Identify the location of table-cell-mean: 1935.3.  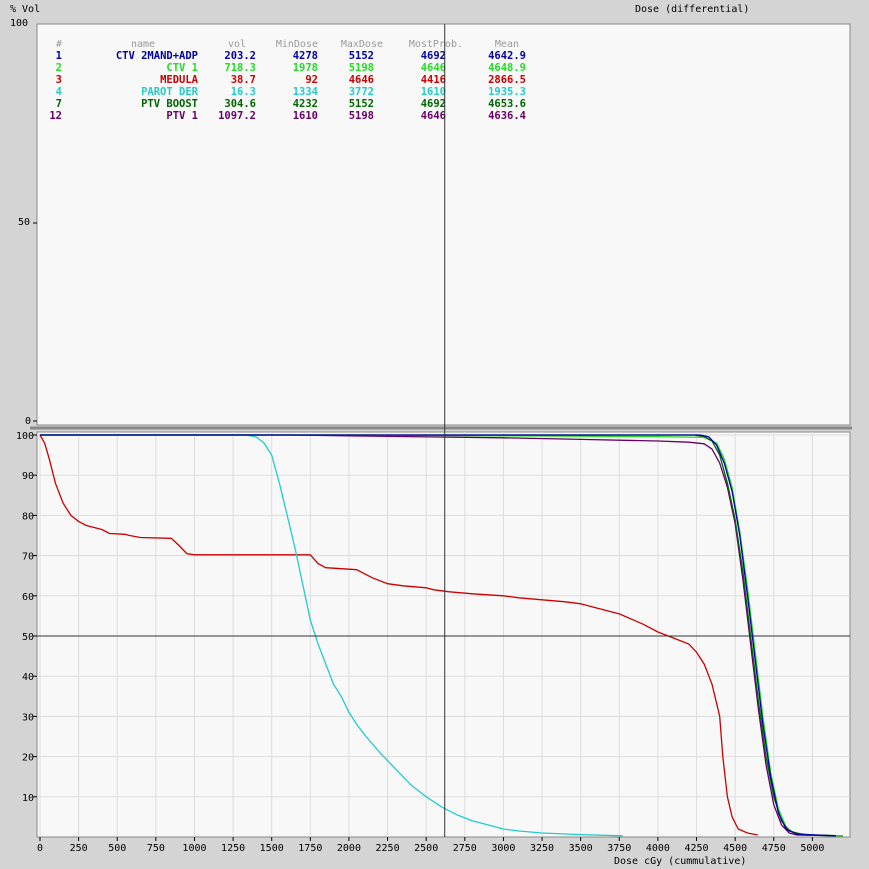
(507, 92).